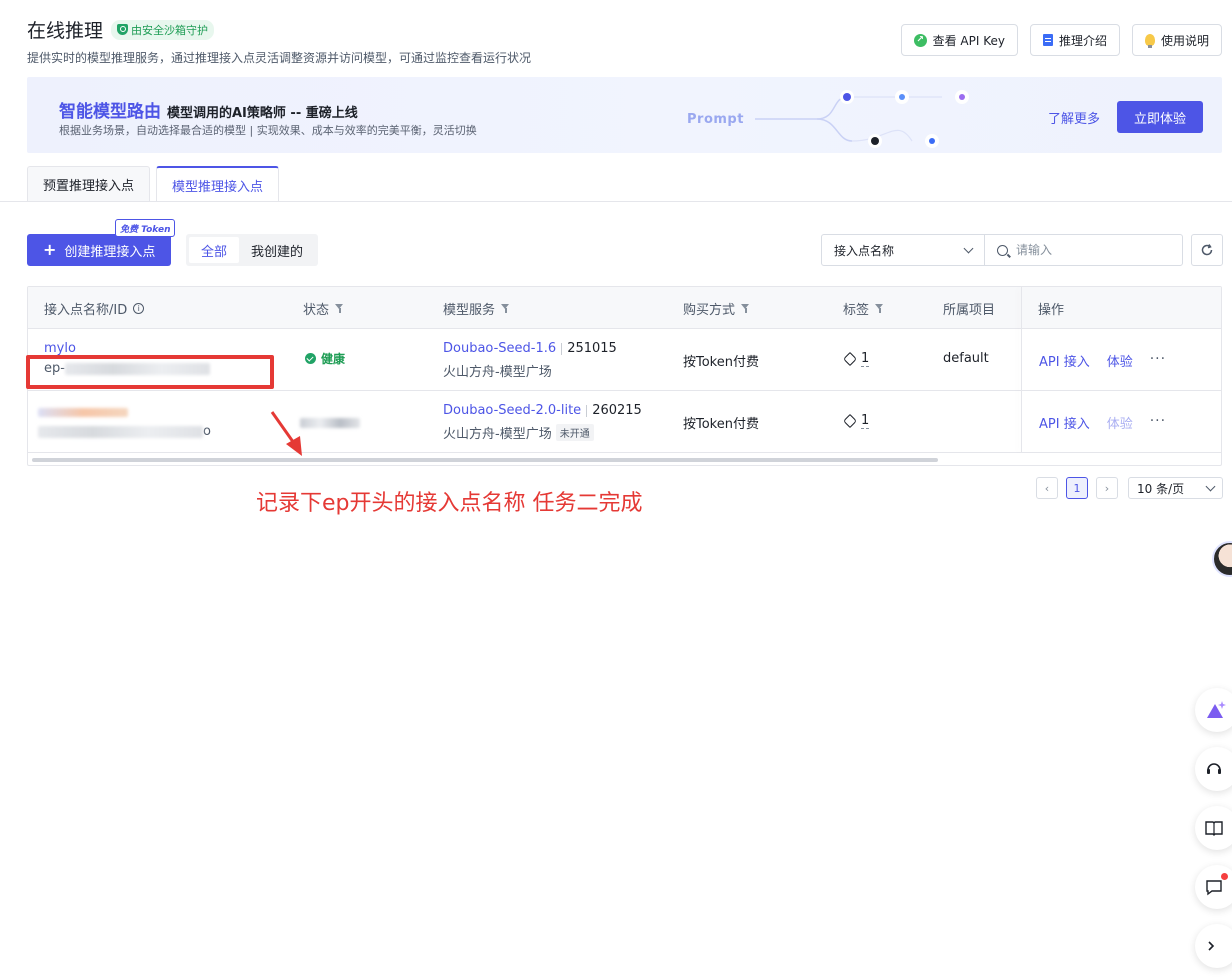 The width and height of the screenshot is (1232, 977). I want to click on inference-intro-button: 推理介绍, so click(1074, 40).